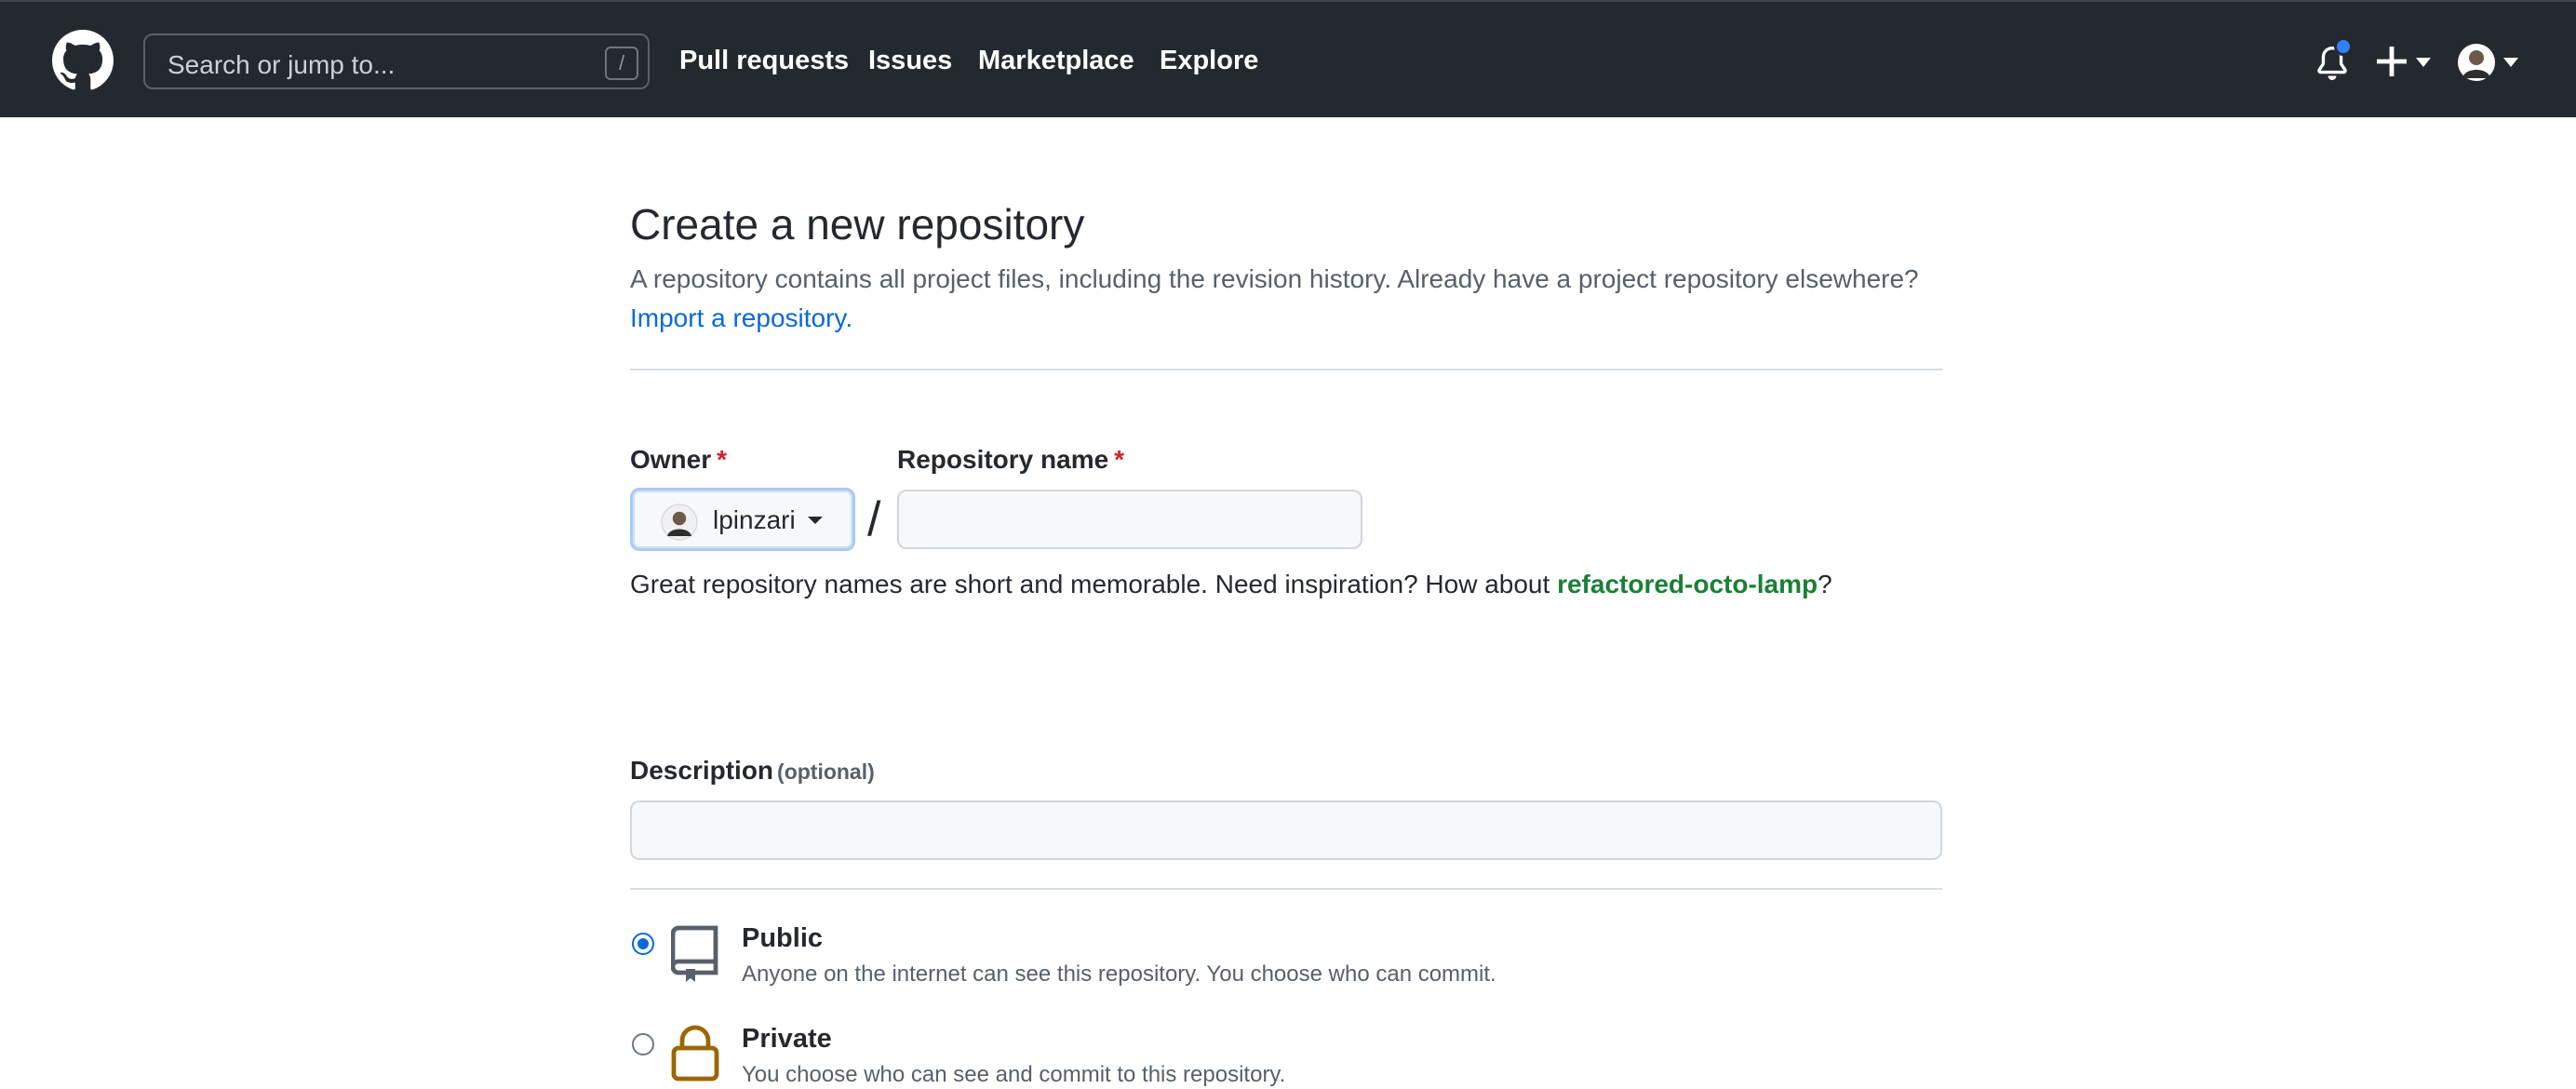 This screenshot has height=1089, width=2576. What do you see at coordinates (815, 520) in the screenshot?
I see `chevron-down-icon` at bounding box center [815, 520].